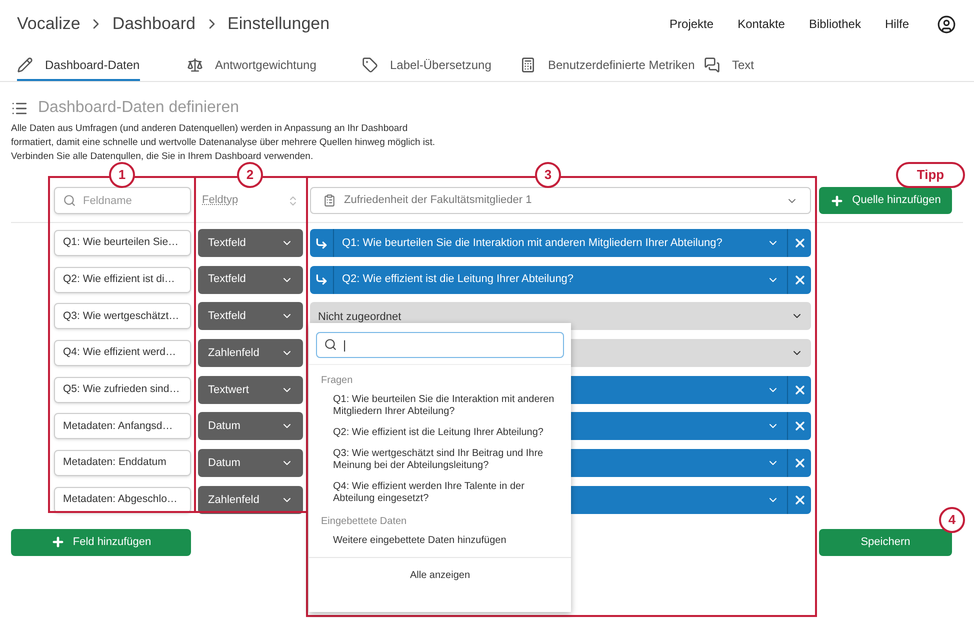 This screenshot has width=974, height=618. Describe the element at coordinates (223, 143) in the screenshot. I see `description-text: formatiert, damit eine schnelle und wertvolle Datenanalyse über mehrere Quellen hinweg möglich ist.` at that location.